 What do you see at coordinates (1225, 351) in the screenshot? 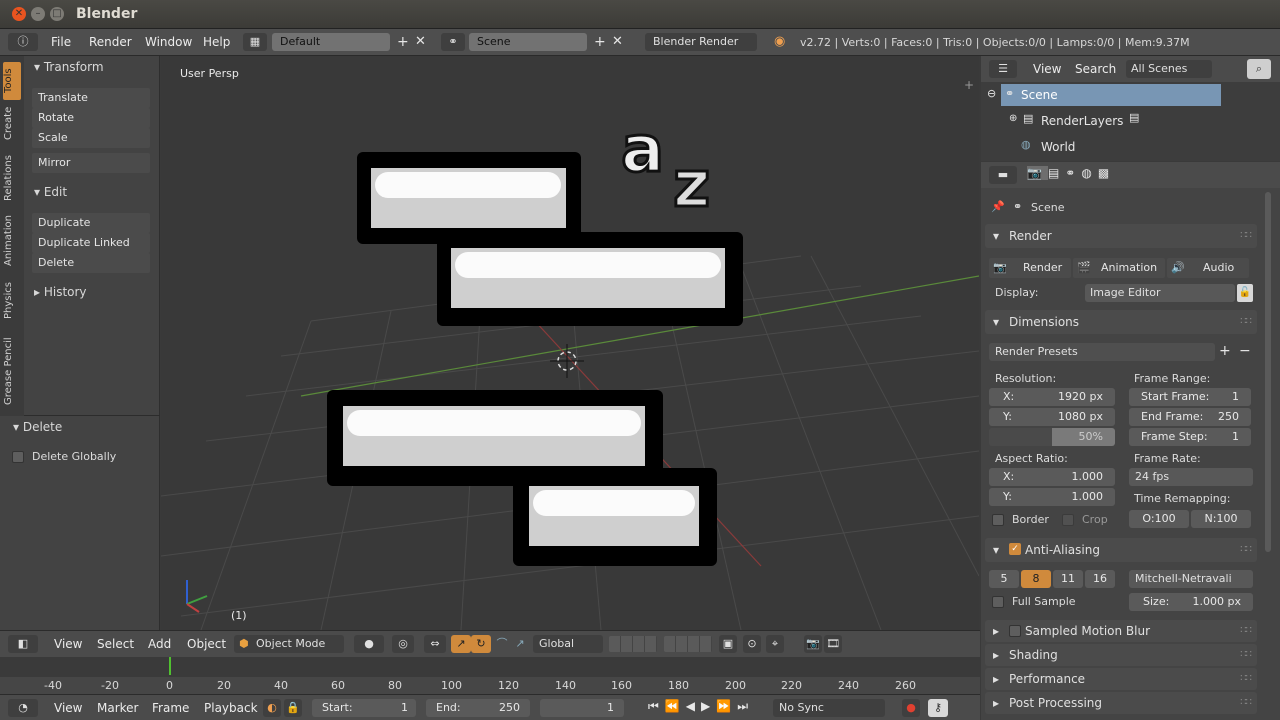
I see `add-preset-icon: +` at bounding box center [1225, 351].